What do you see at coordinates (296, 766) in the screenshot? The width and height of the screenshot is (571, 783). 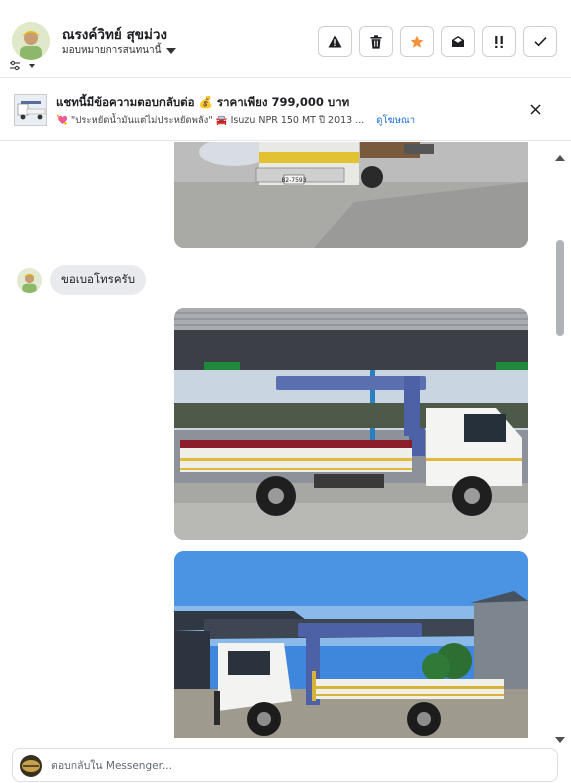 I see `reply-input` at bounding box center [296, 766].